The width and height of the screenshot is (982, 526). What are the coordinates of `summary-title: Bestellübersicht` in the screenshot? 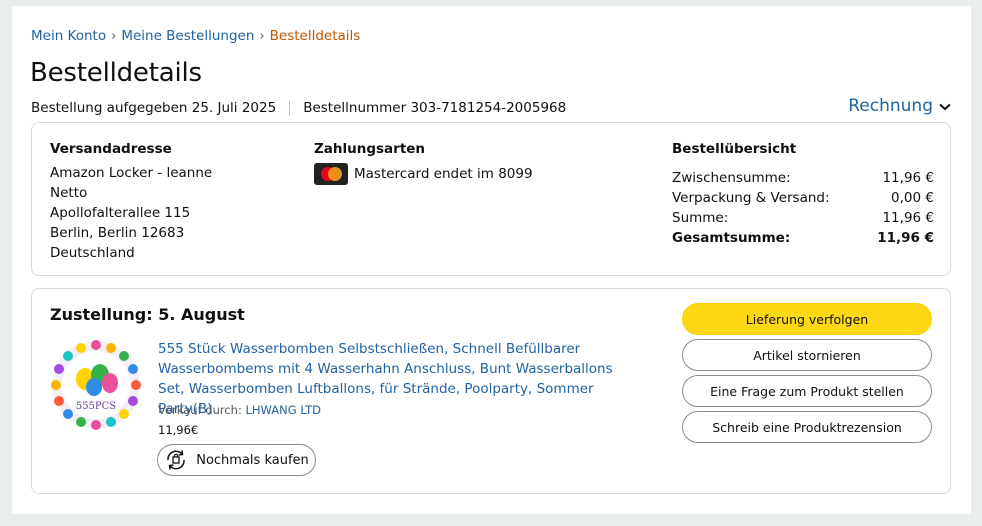 It's located at (734, 149).